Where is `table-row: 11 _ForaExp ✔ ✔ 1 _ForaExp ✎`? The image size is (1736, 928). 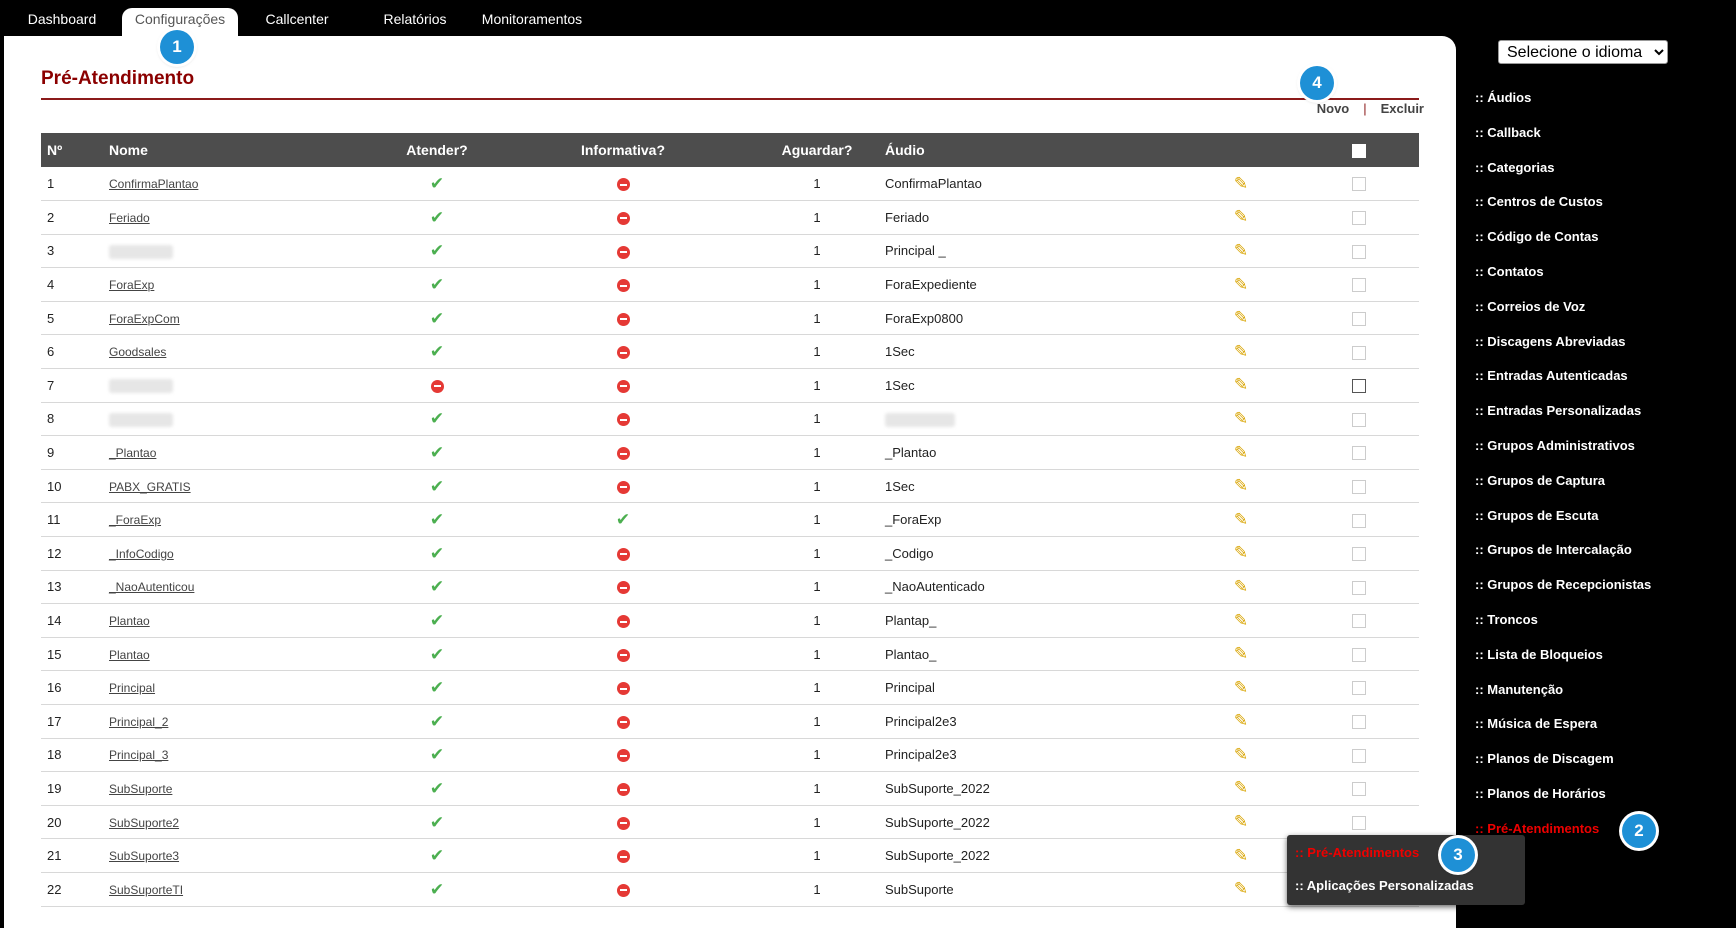
table-row: 11 _ForaExp ✔ ✔ 1 _ForaExp ✎ is located at coordinates (730, 520).